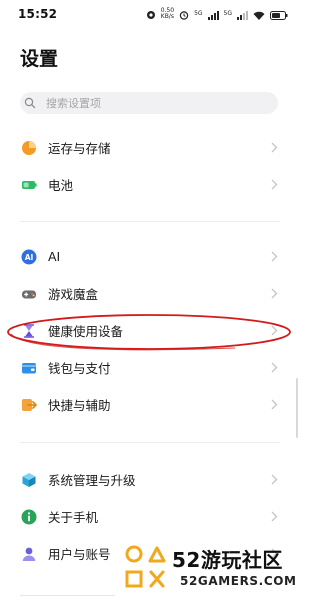 The height and width of the screenshot is (600, 320). I want to click on sim1-label: 5G, so click(198, 13).